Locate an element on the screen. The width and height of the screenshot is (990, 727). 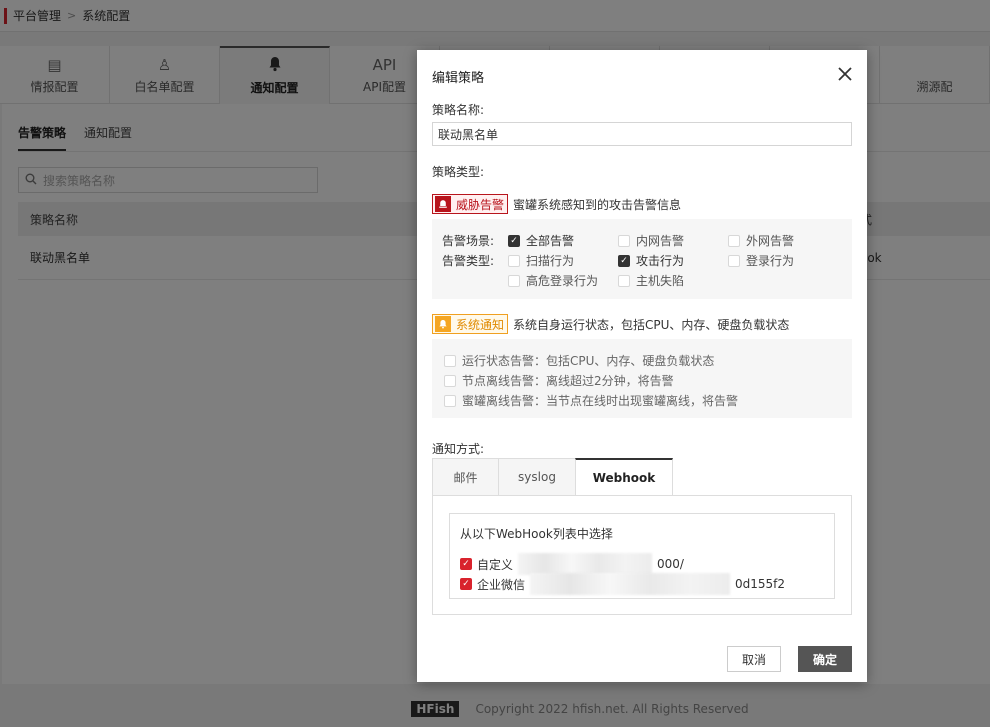
confirm-button: 确定 is located at coordinates (825, 659).